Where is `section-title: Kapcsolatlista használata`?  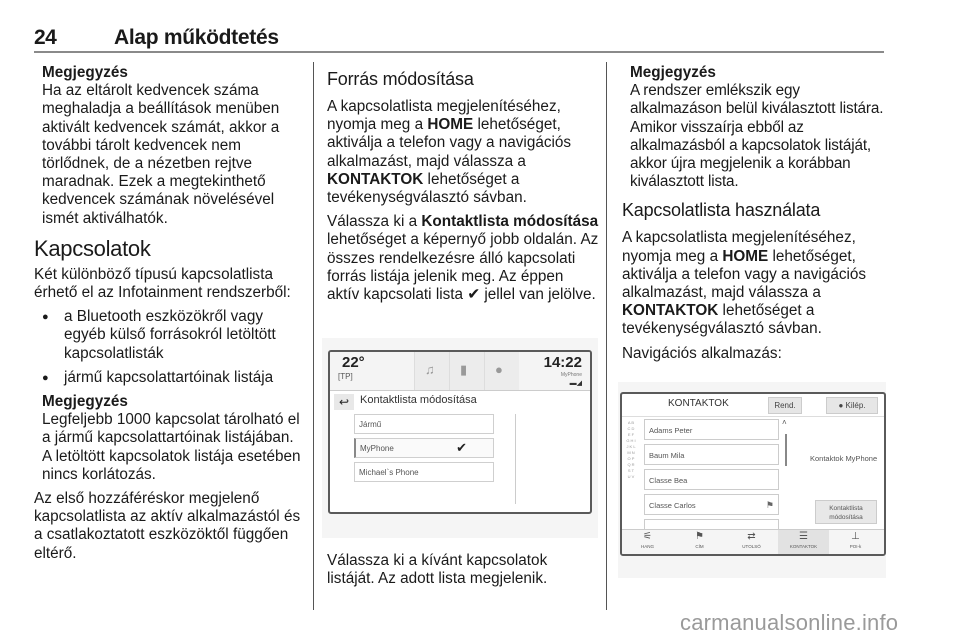
section-title: Kapcsolatlista használata is located at coordinates (721, 210).